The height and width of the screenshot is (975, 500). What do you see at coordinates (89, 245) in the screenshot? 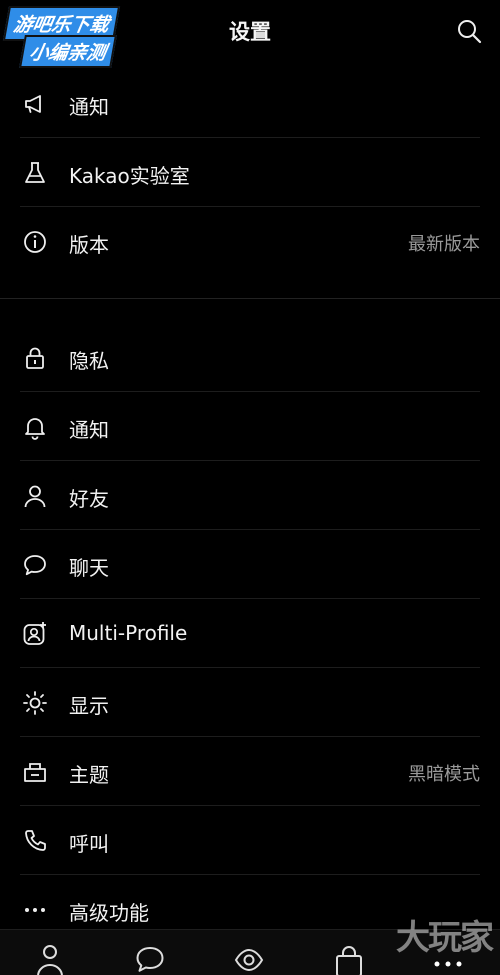
I see `settings-item-label: 版本` at bounding box center [89, 245].